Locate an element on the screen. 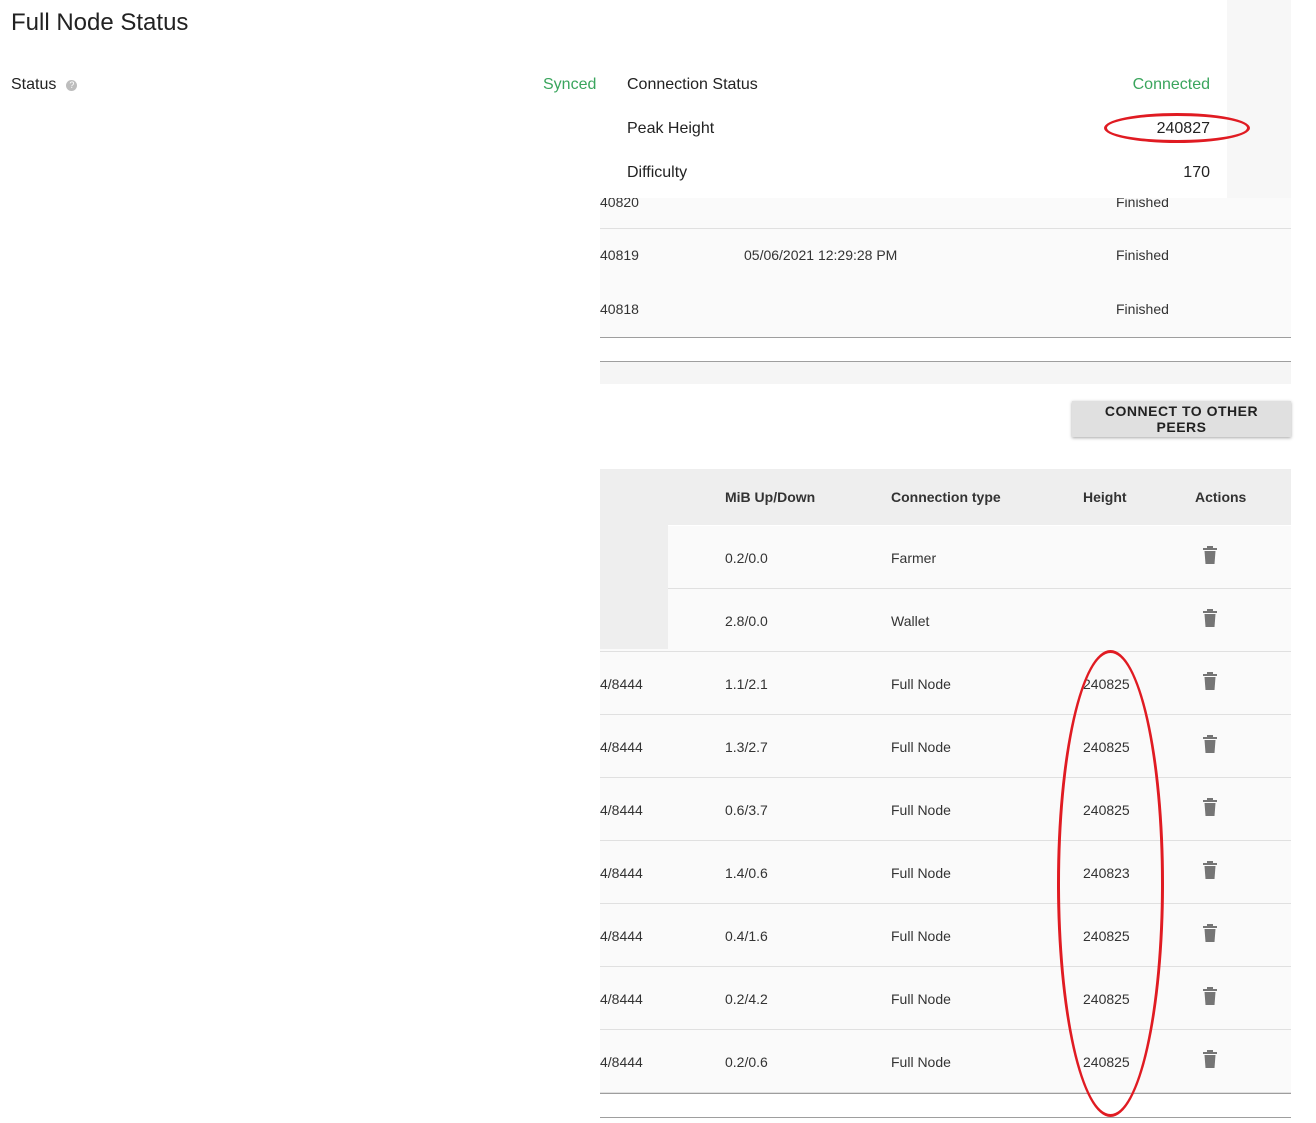  block-time: 05/06/2021 12:29:28 PM is located at coordinates (821, 255).